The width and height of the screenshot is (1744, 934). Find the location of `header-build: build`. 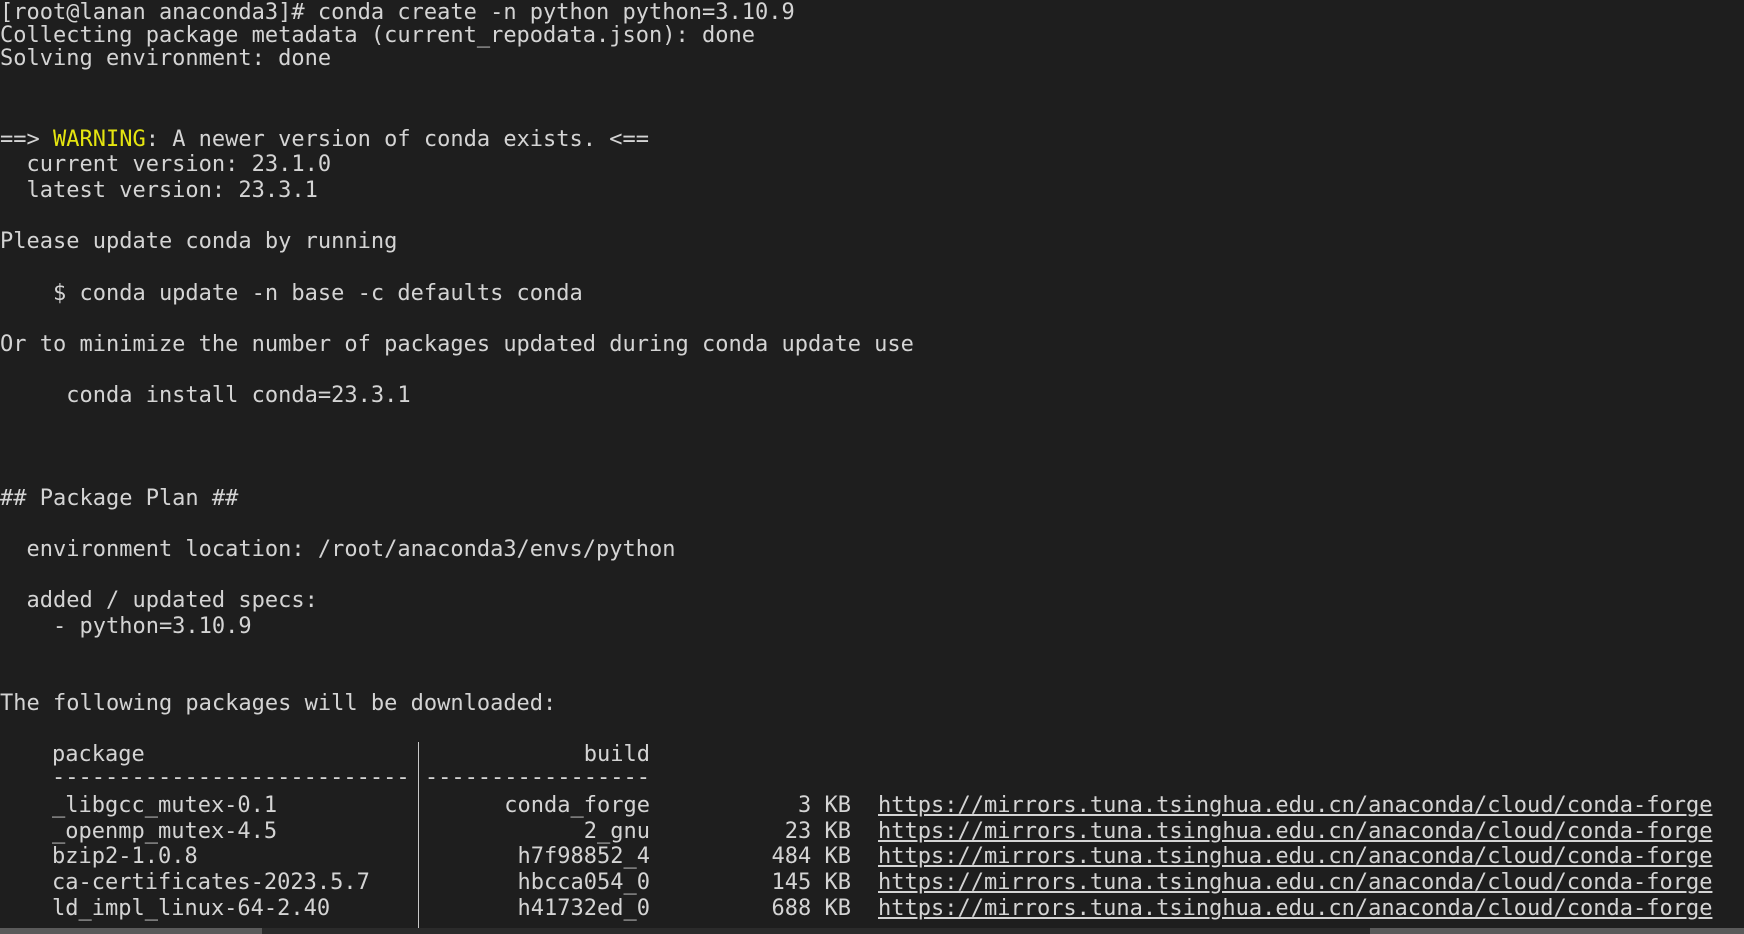

header-build: build is located at coordinates (616, 754).